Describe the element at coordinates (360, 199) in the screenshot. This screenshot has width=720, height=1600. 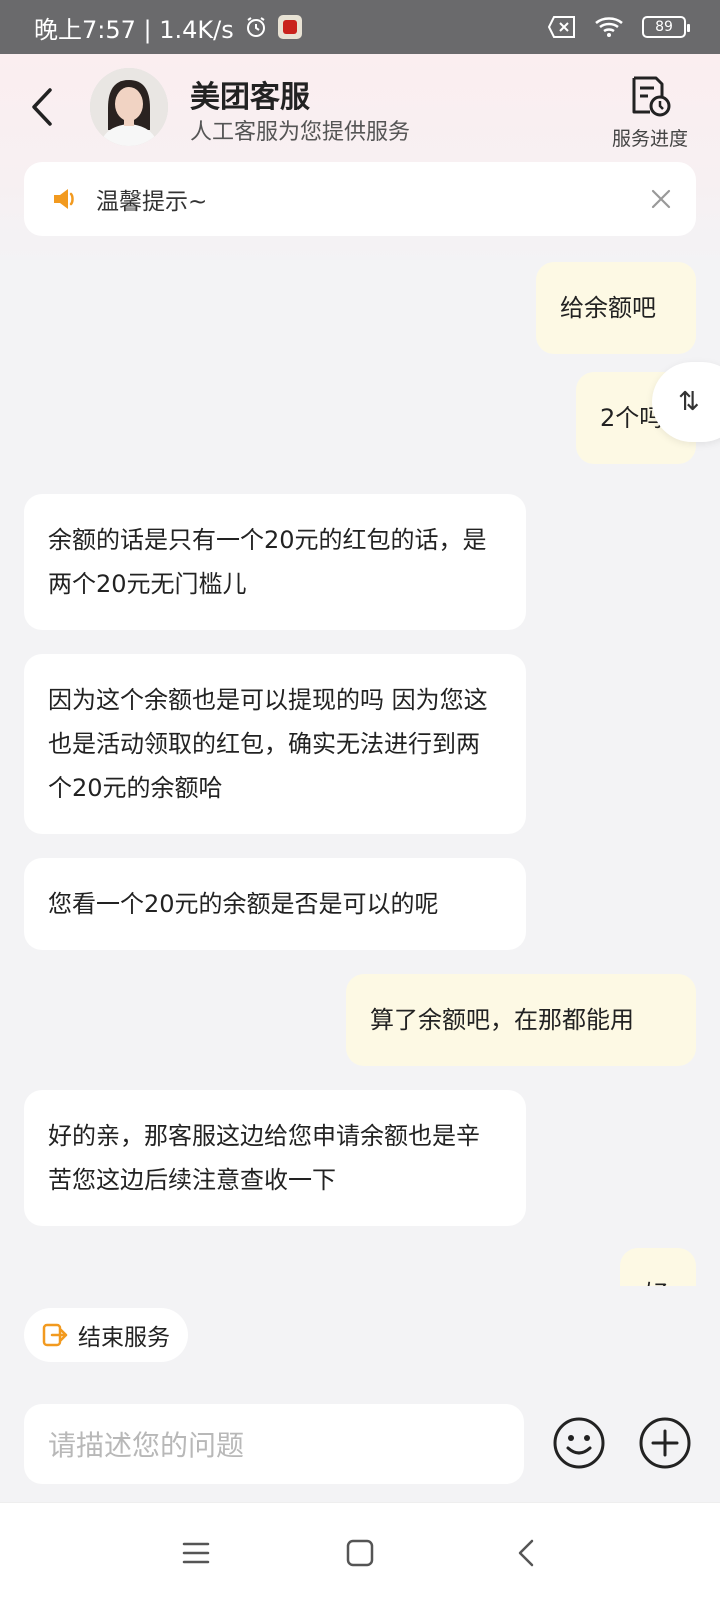
I see `notice-banner: 温馨提示~` at that location.